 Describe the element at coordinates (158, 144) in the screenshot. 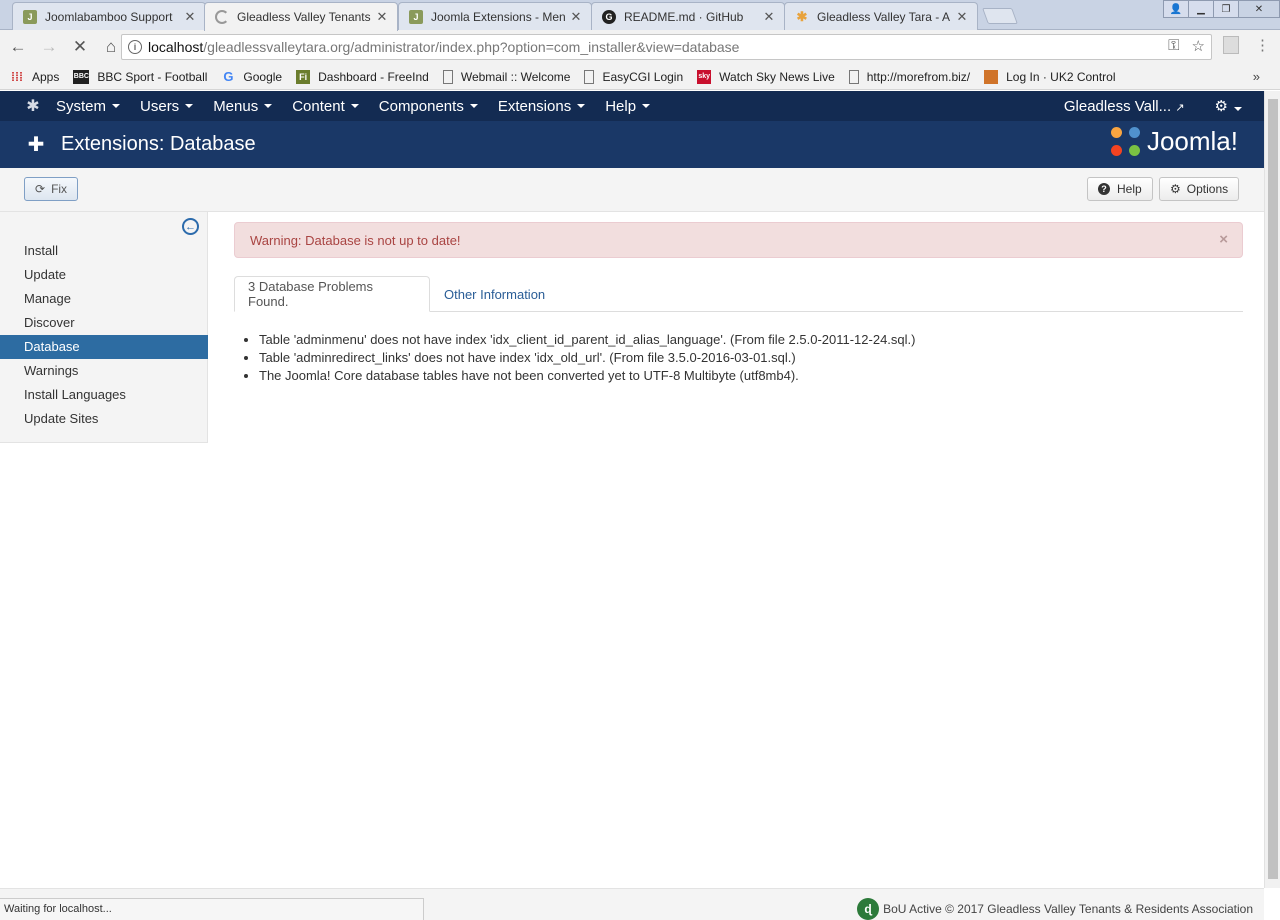

I see `page-title: Extensions: Database` at that location.